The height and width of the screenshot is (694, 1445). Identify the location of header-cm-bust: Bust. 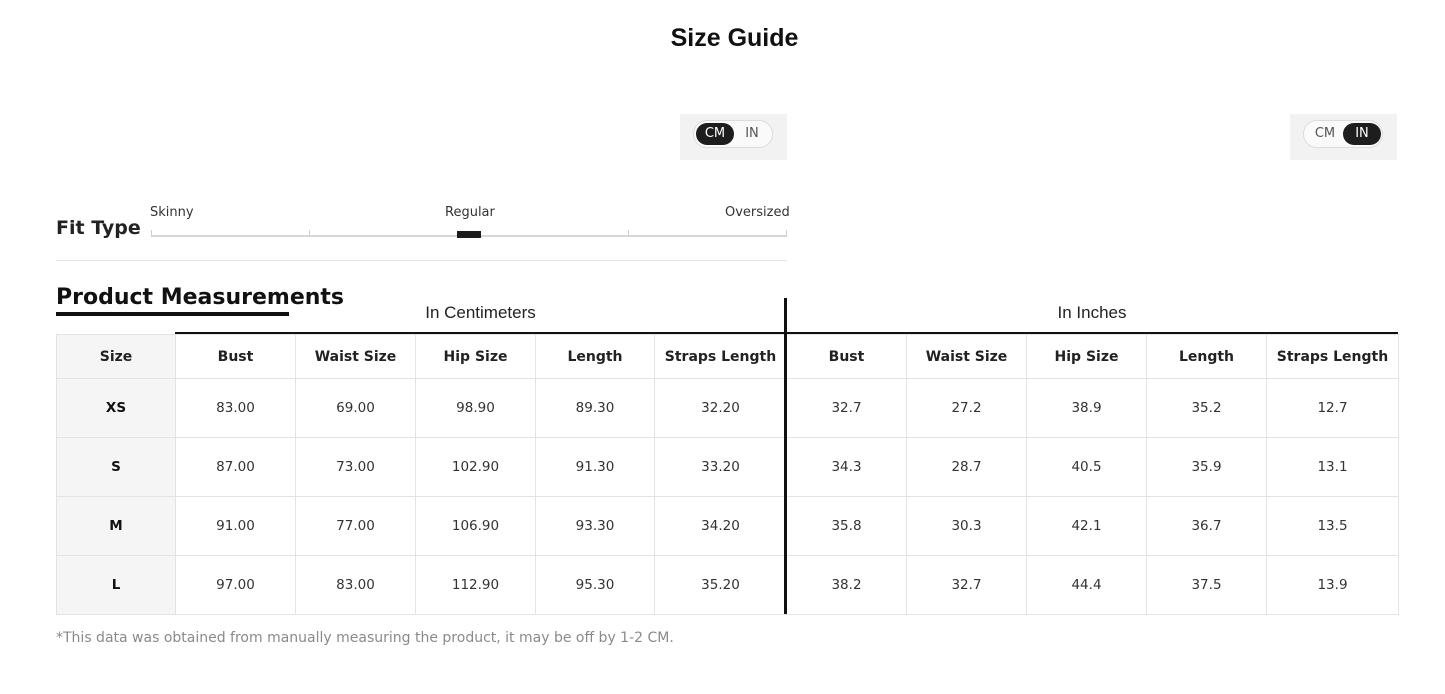
(235, 356).